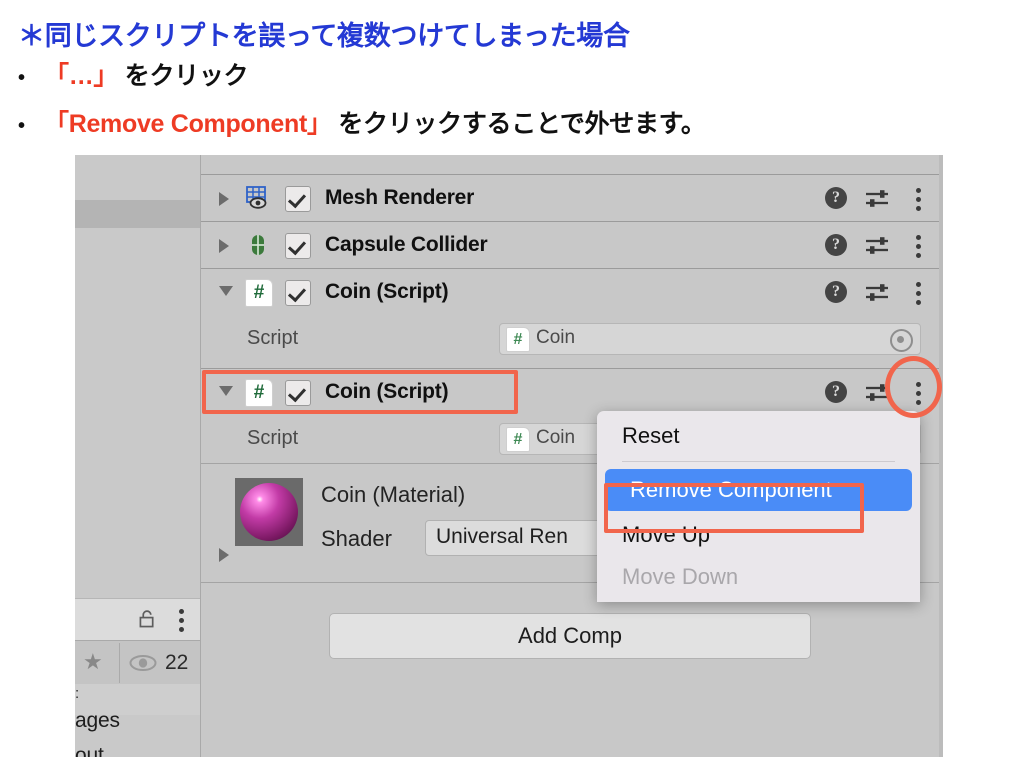 Image resolution: width=1024 pixels, height=768 pixels. Describe the element at coordinates (710, 339) in the screenshot. I see `script-object-field: # Coin` at that location.